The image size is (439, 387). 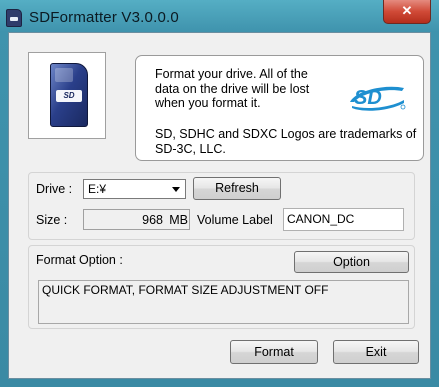 I want to click on refresh-button: Refresh, so click(x=237, y=188).